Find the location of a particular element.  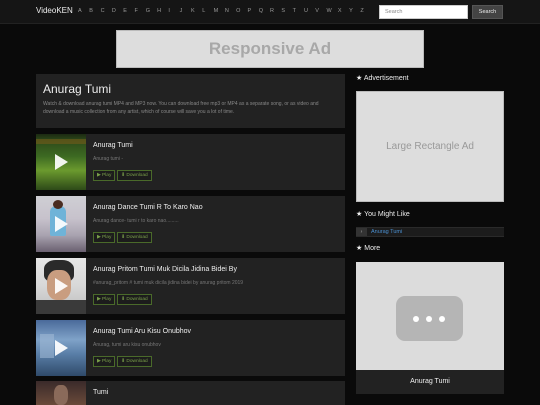

advertisement-heading: ★ Advertisement is located at coordinates (382, 78).